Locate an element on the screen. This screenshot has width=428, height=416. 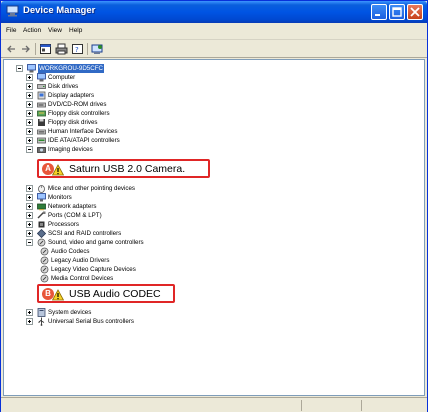
tree-category: Processors is located at coordinates (126, 224).